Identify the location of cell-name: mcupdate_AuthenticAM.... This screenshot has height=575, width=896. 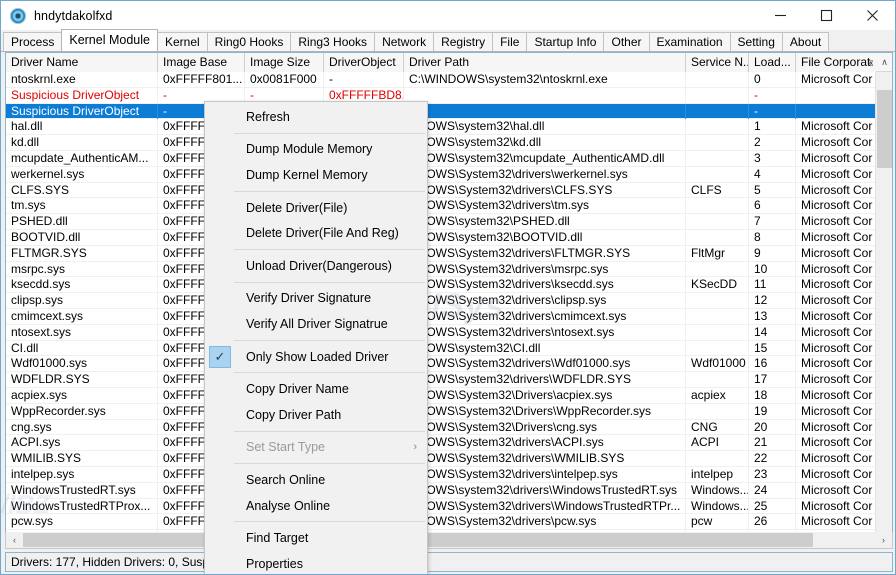
(82, 158).